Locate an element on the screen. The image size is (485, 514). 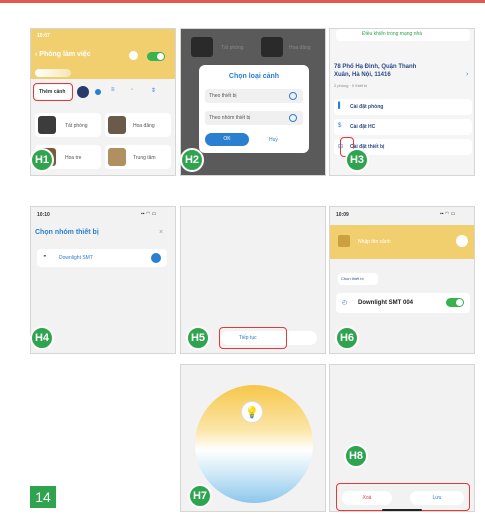
ok-button: OK is located at coordinates (227, 139).